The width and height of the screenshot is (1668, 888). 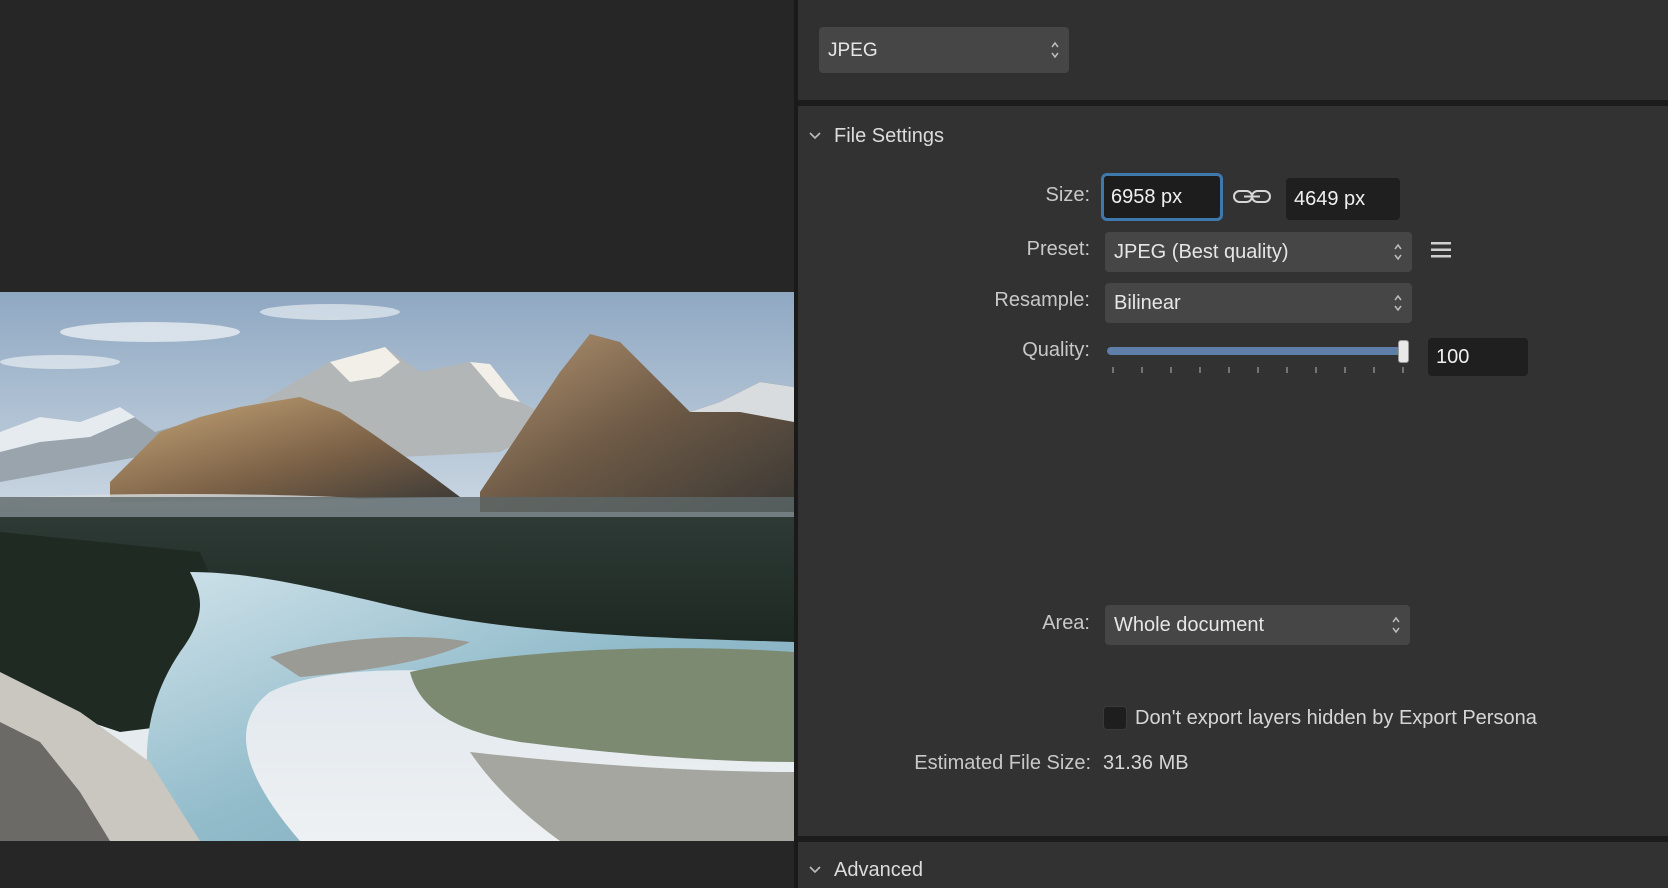 I want to click on size-label: Size:, so click(x=1067, y=195).